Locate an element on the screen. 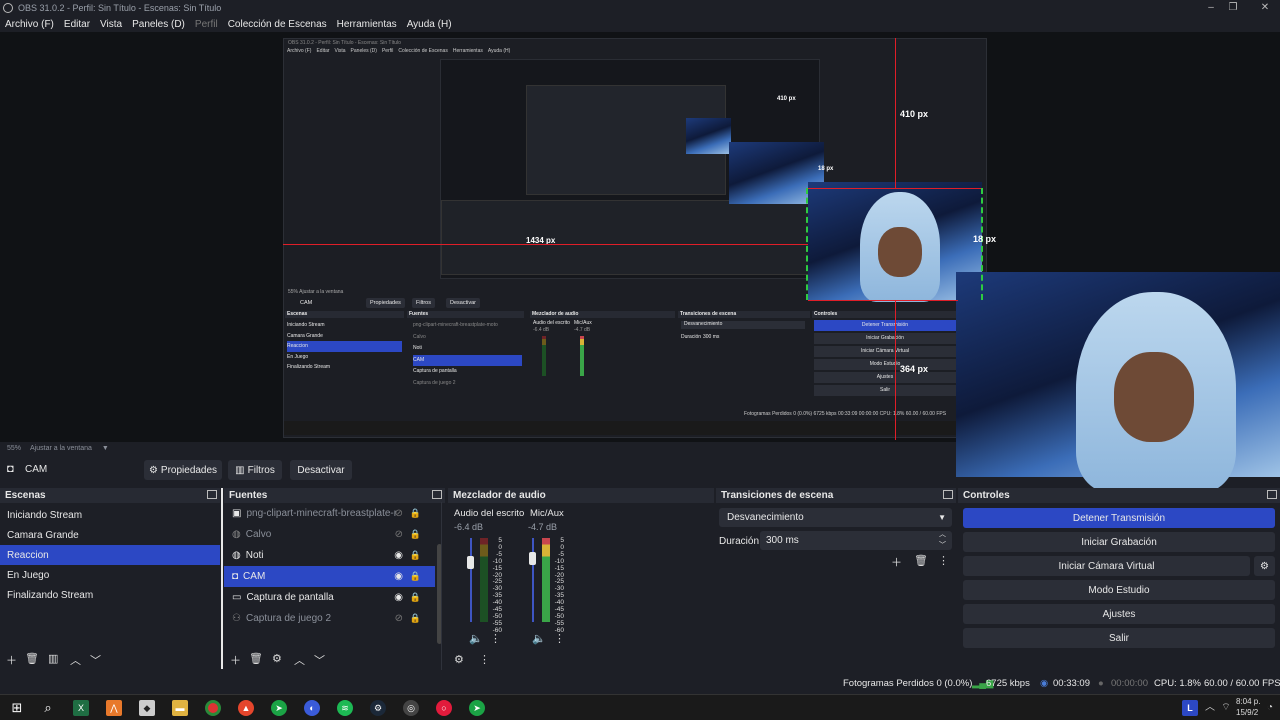  menu-perfil: Perfil is located at coordinates (206, 24).